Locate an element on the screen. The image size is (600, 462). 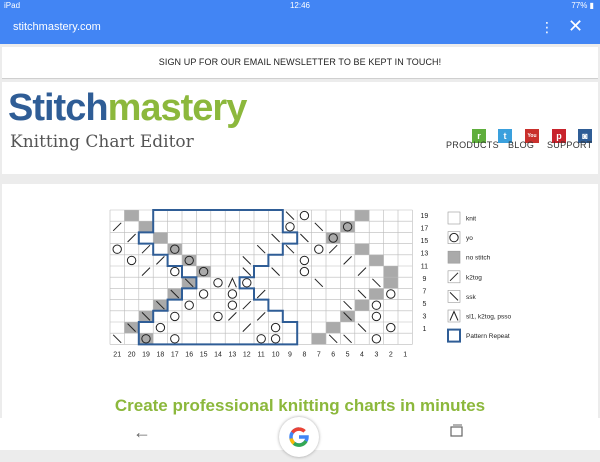
legend-label: yo is located at coordinates (469, 238).